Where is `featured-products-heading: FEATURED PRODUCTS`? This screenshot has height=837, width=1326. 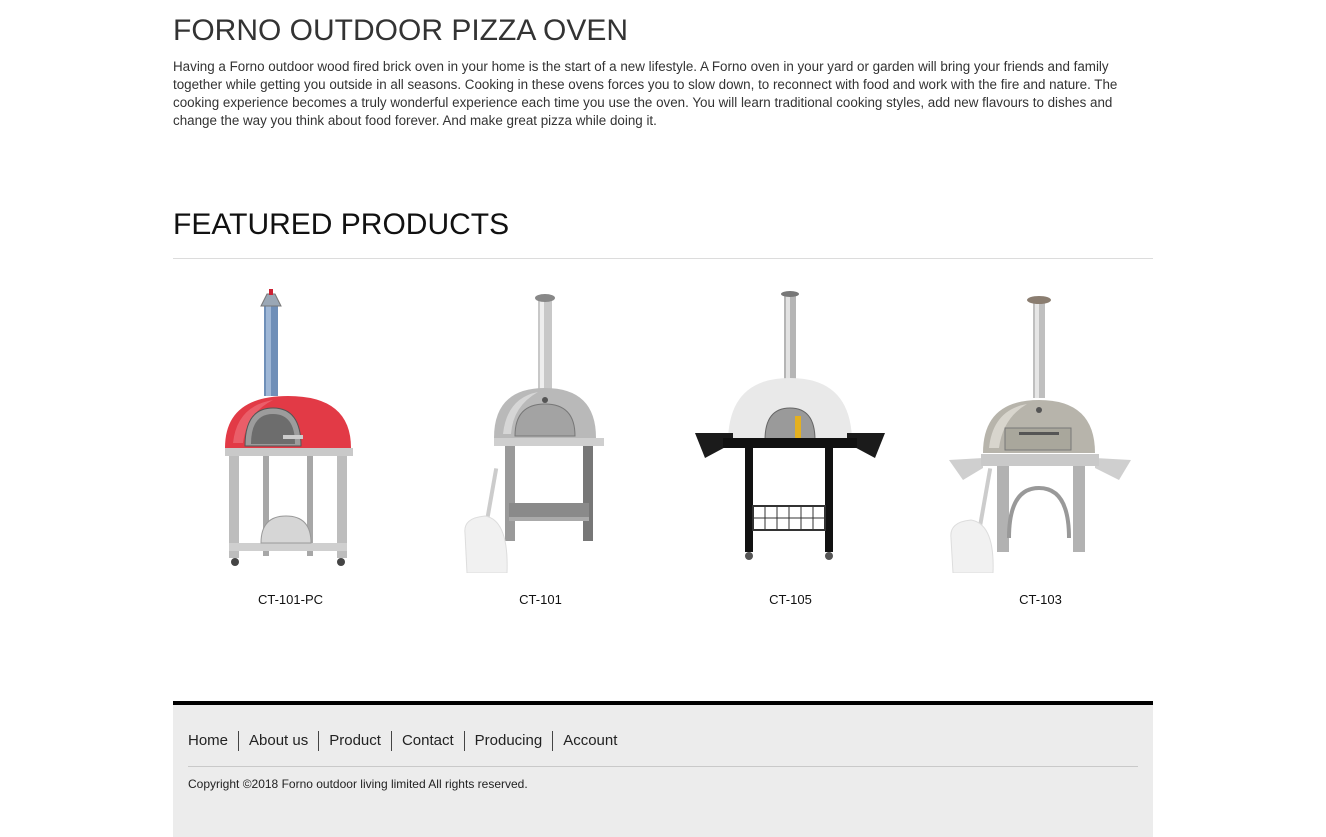 featured-products-heading: FEATURED PRODUCTS is located at coordinates (341, 224).